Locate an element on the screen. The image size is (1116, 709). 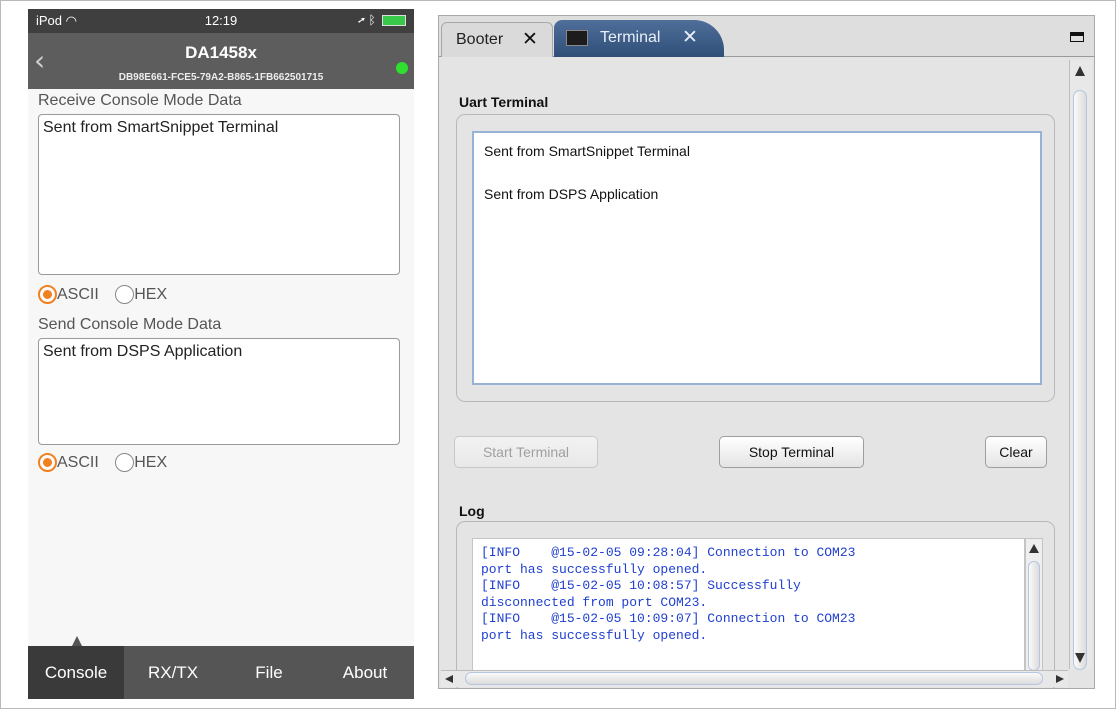
log-scroll-thumb is located at coordinates (1034, 616).